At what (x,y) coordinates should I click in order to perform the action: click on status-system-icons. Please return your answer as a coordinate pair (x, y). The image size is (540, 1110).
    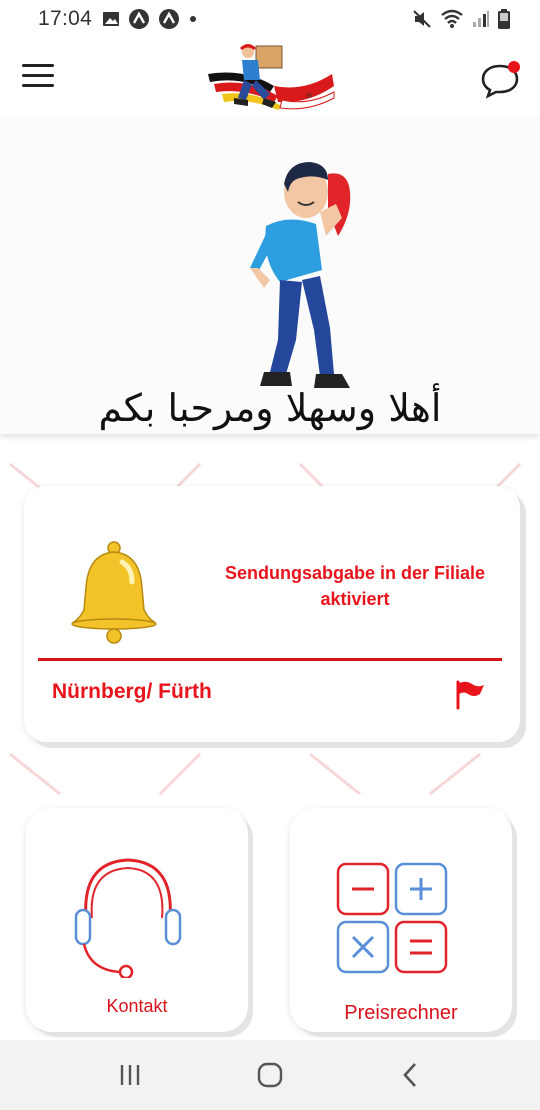
    Looking at the image, I should click on (461, 19).